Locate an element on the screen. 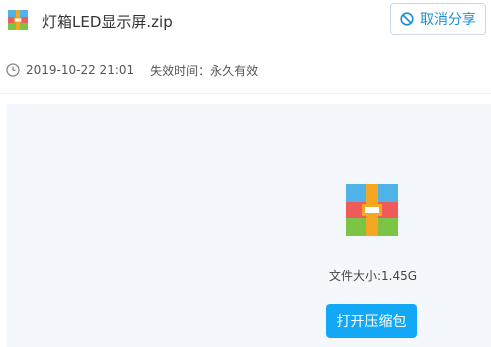 This screenshot has height=347, width=491. cancel-share-button: 取消分享 is located at coordinates (438, 19).